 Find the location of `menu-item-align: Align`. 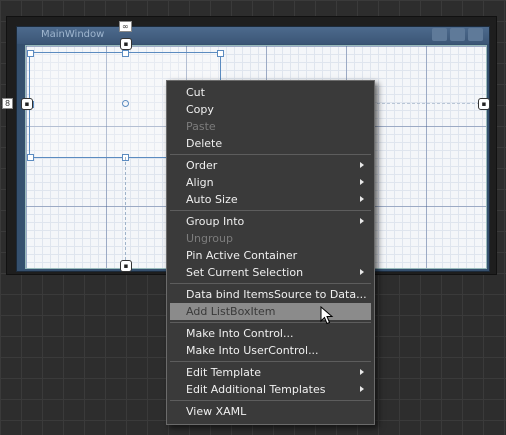

menu-item-align: Align is located at coordinates (270, 182).